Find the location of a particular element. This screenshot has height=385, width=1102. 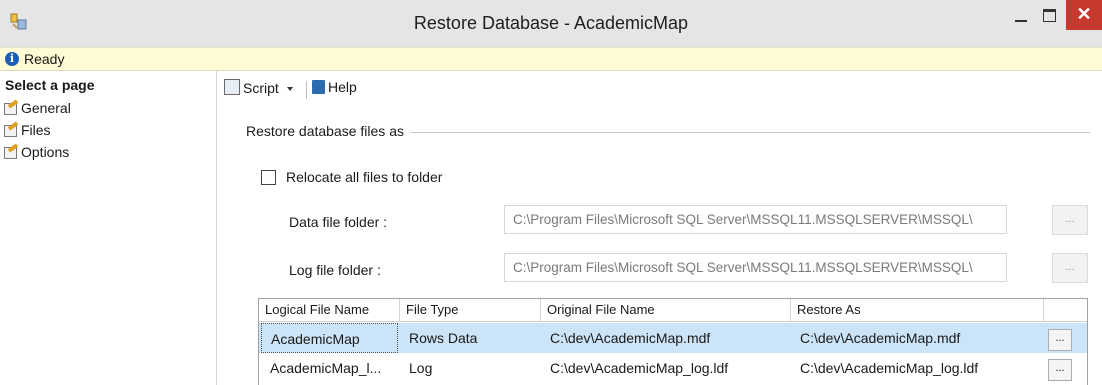

nav-item-general: General is located at coordinates (37, 108).